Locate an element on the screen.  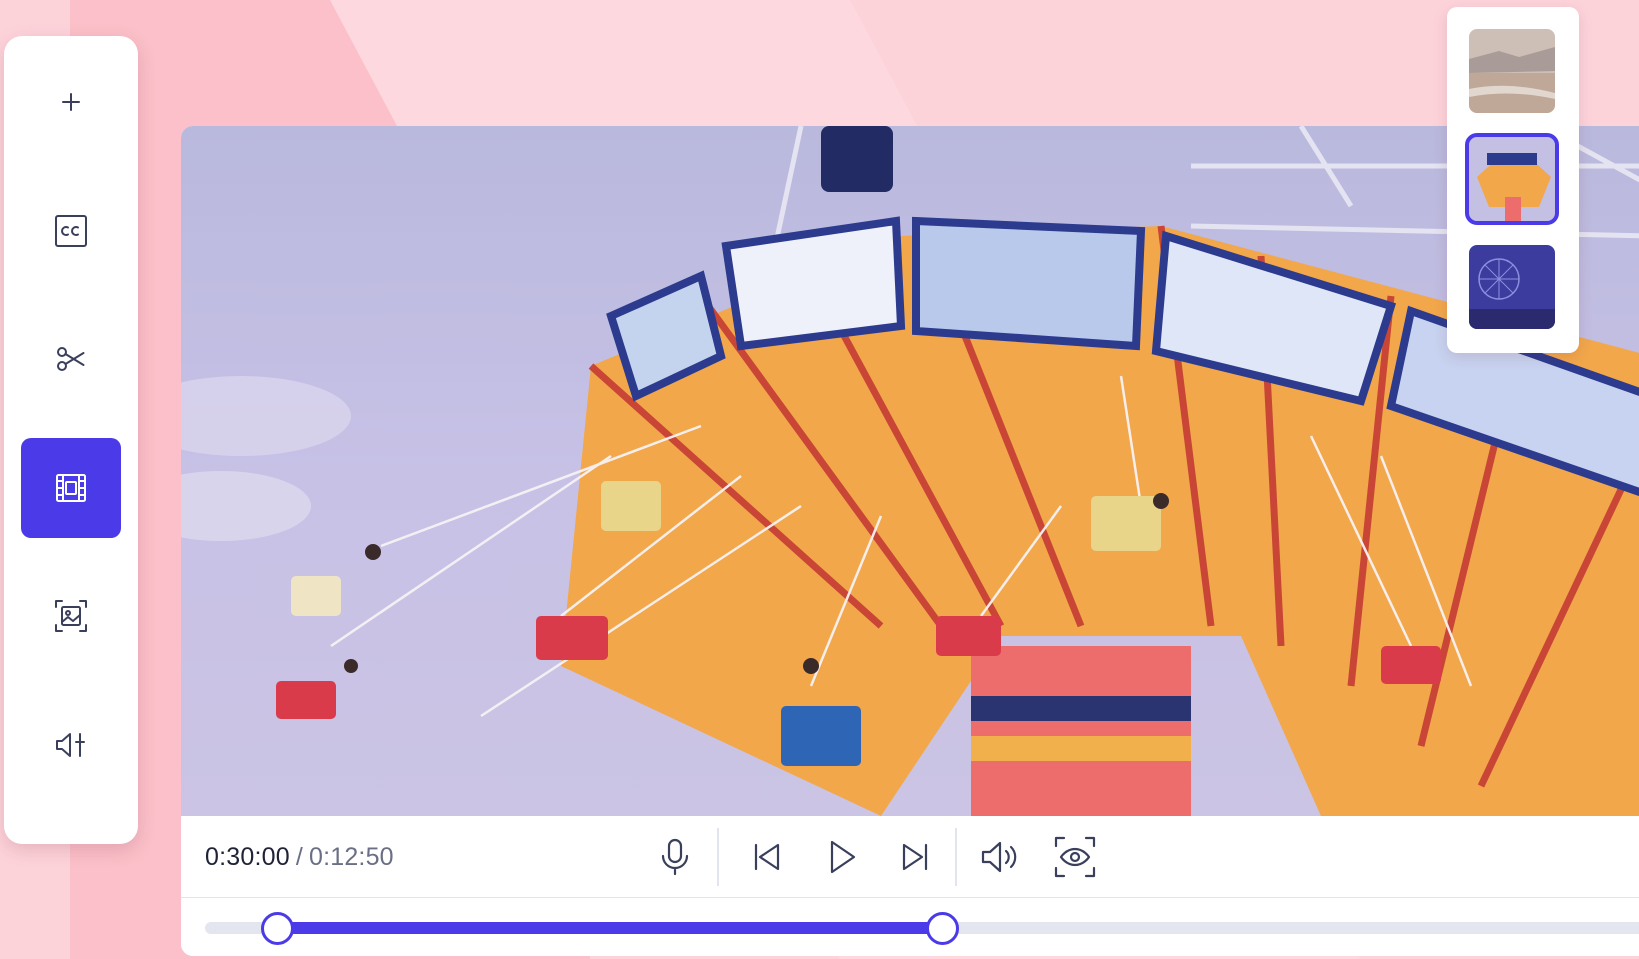
beach-image is located at coordinates (1512, 71).